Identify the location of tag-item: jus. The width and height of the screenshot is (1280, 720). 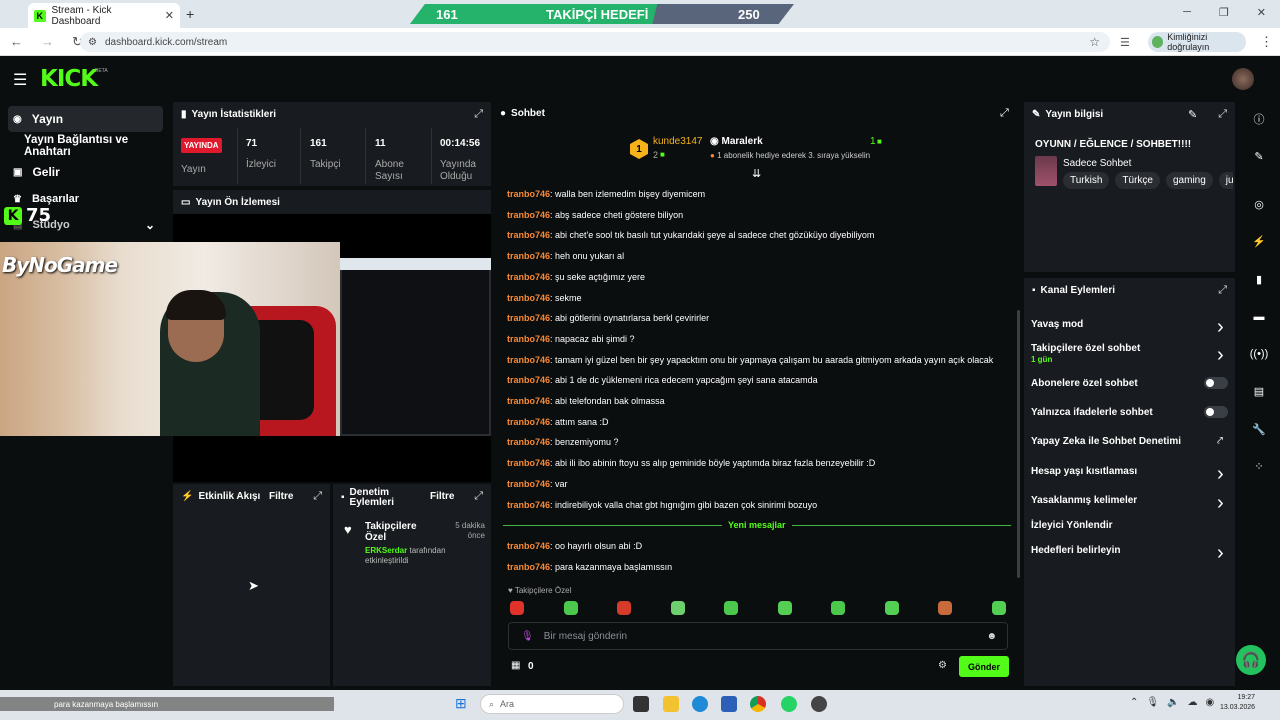
(1225, 180).